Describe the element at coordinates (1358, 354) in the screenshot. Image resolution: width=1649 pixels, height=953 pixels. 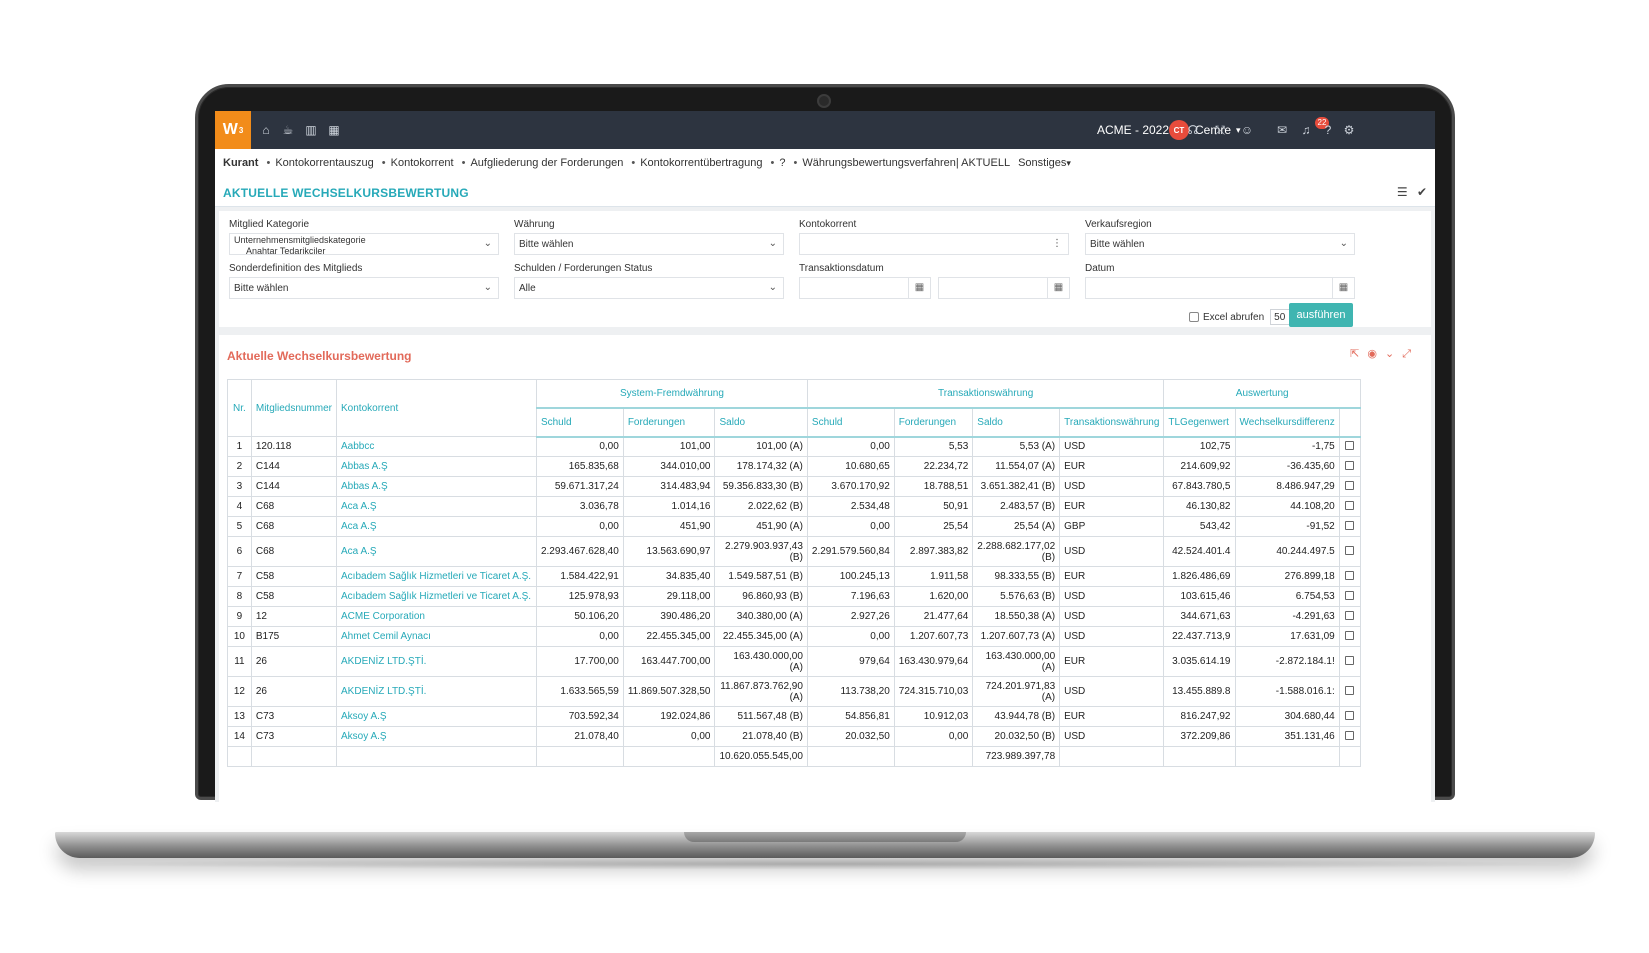
I see `export-icon: ⇱` at that location.